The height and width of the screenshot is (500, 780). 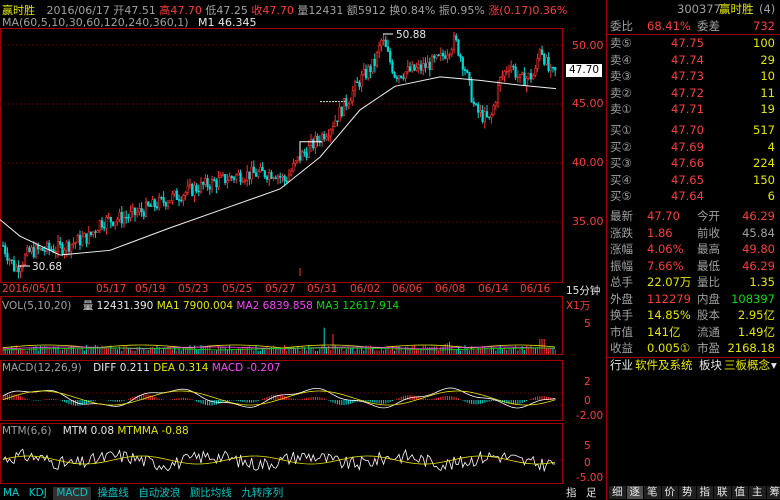 I want to click on industry-label: 行业, so click(x=621, y=365).